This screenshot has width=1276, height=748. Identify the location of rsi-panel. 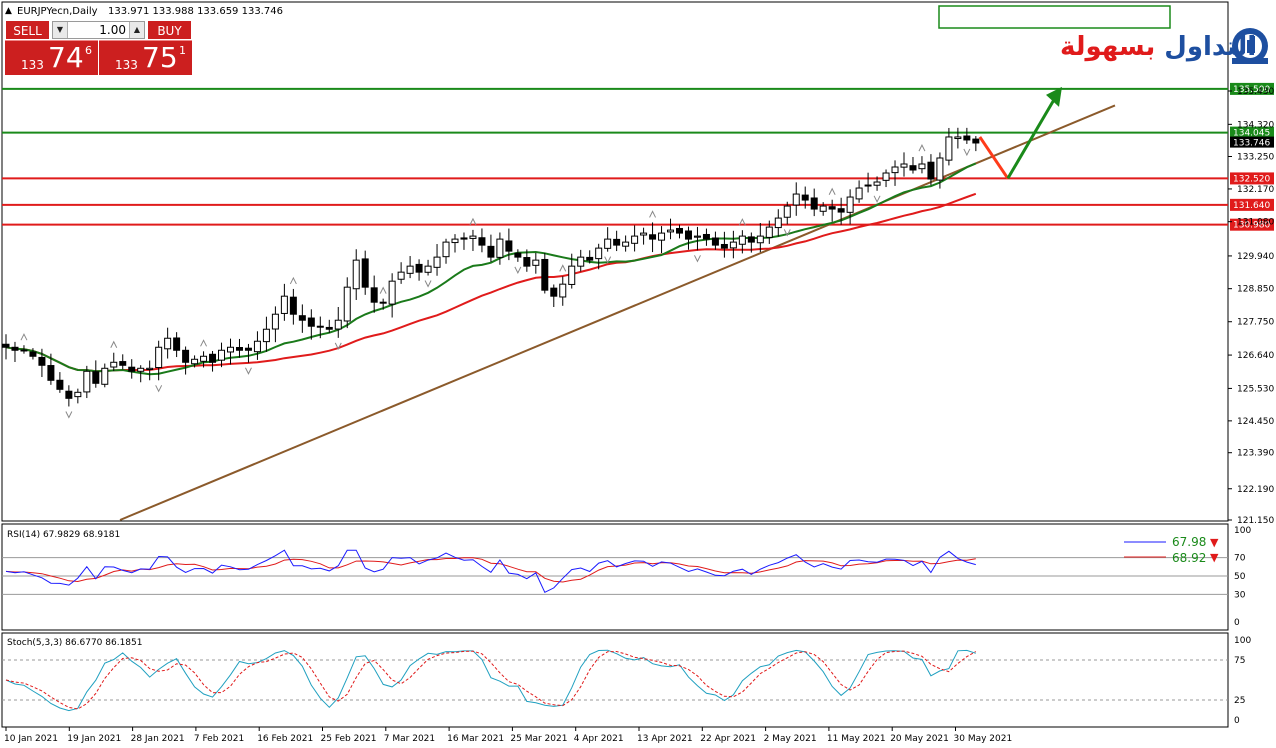
(615, 577).